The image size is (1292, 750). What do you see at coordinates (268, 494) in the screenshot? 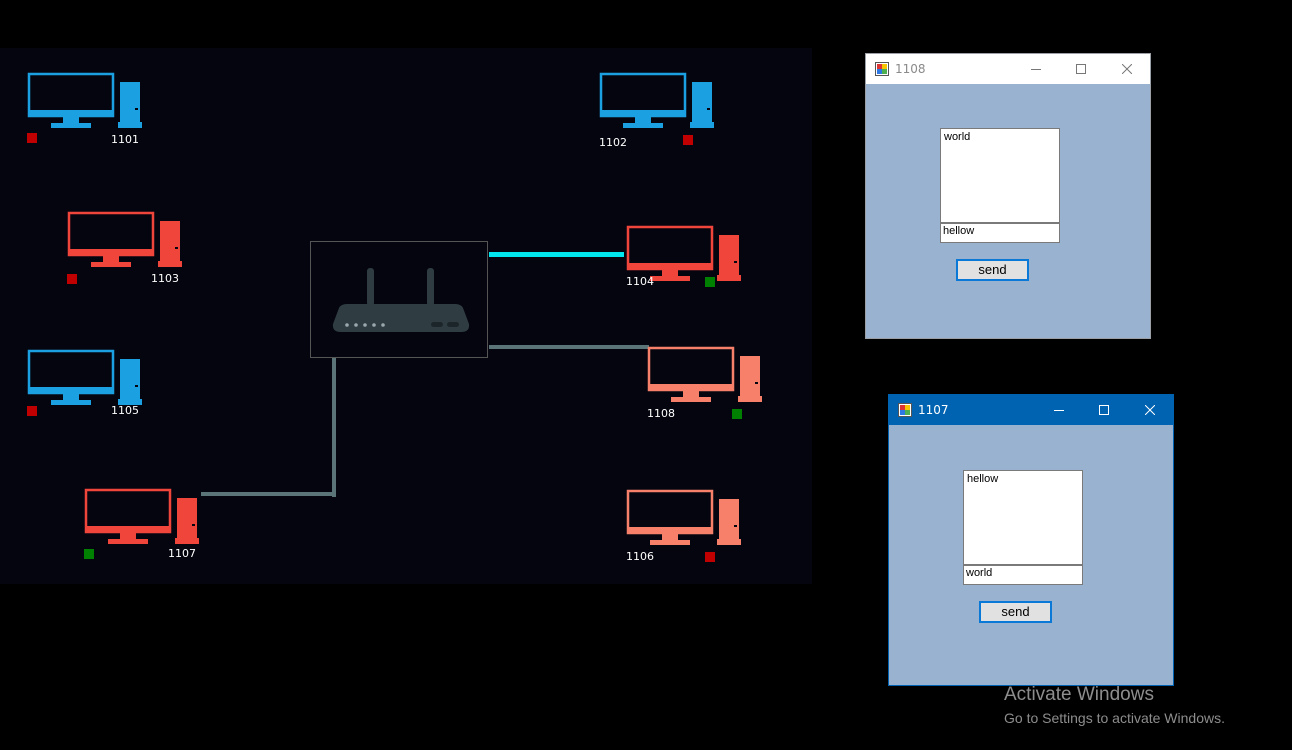
I see `link-1107-router` at bounding box center [268, 494].